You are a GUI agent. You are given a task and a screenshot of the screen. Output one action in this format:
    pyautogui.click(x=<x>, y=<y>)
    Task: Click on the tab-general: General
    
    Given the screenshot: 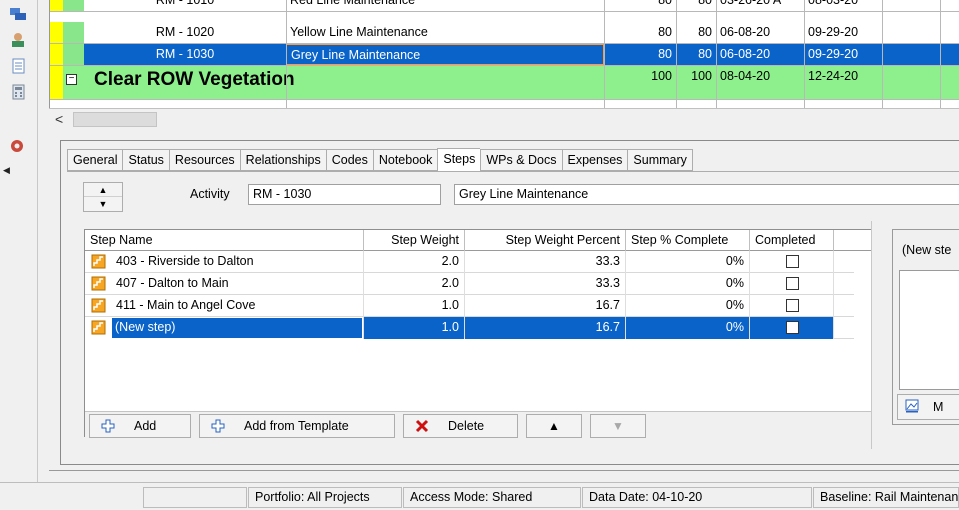 What is the action you would take?
    pyautogui.click(x=95, y=160)
    